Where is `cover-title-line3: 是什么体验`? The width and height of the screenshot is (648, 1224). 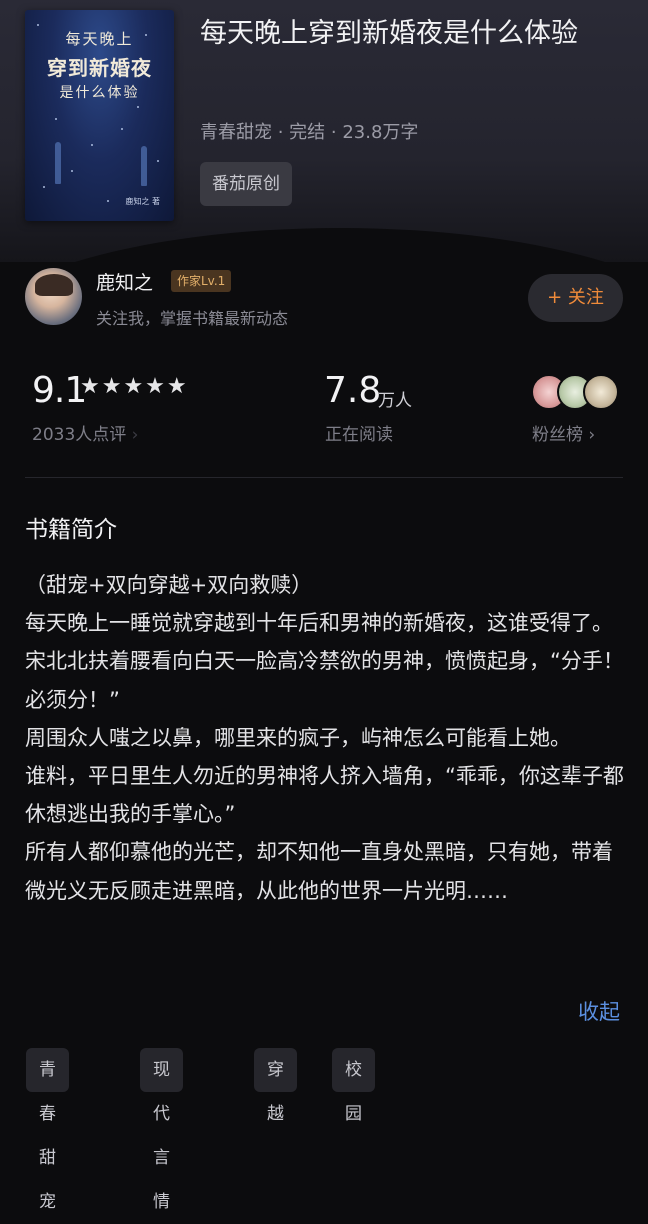
cover-title-line3: 是什么体验 is located at coordinates (99, 93).